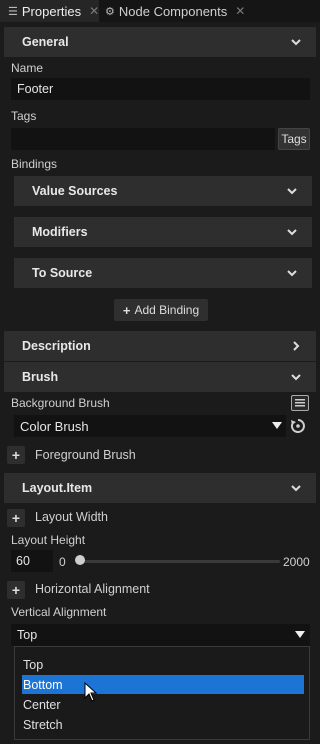 This screenshot has width=320, height=744. What do you see at coordinates (56, 346) in the screenshot?
I see `section-description-title: Description` at bounding box center [56, 346].